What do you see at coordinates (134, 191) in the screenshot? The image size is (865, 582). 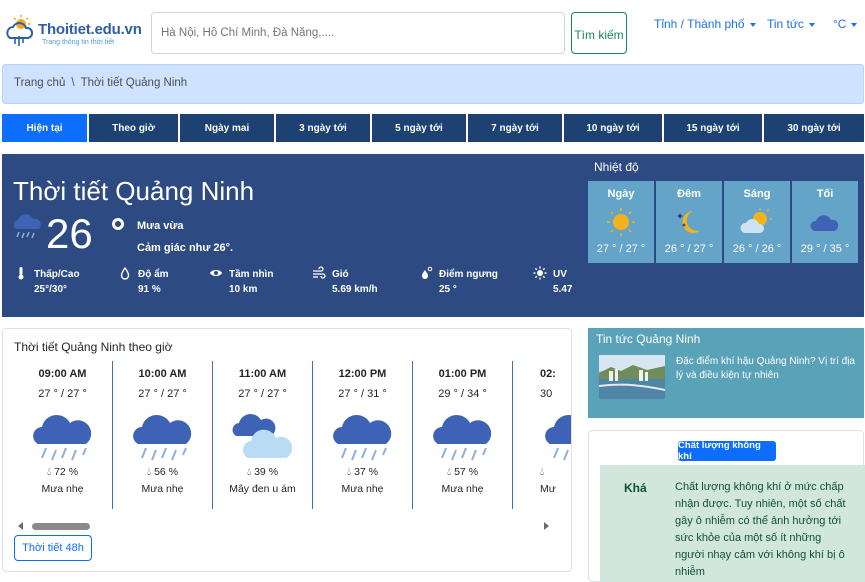 I see `current-weather-title: Thời tiết Quảng Ninh` at bounding box center [134, 191].